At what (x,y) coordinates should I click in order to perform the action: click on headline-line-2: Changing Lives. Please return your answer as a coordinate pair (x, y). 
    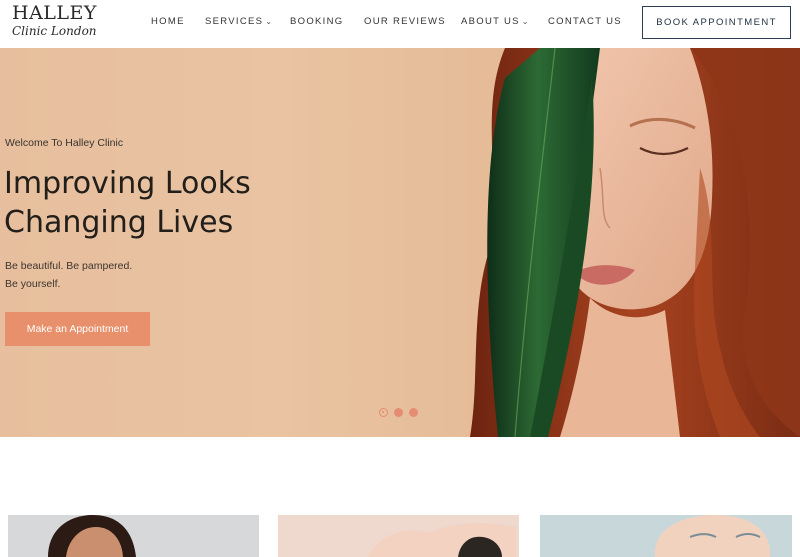
    Looking at the image, I should click on (119, 222).